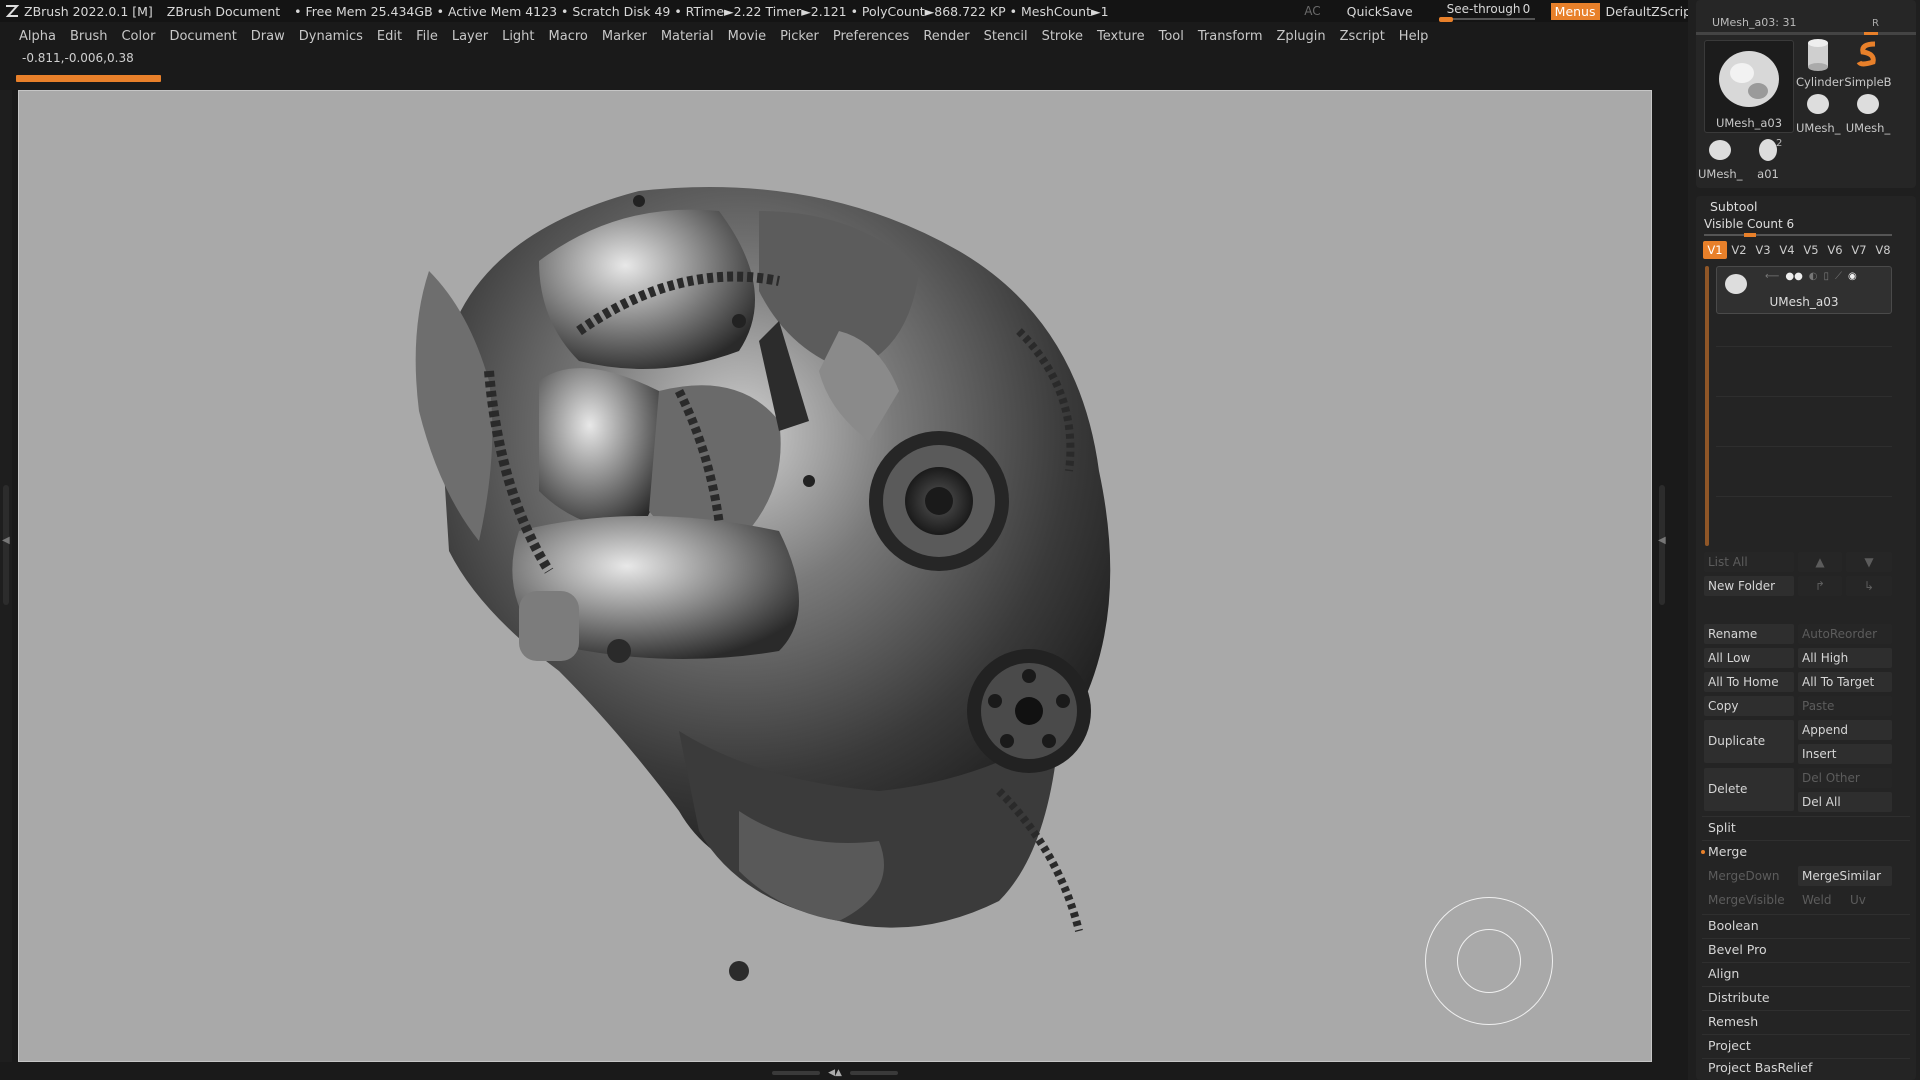 Image resolution: width=1920 pixels, height=1080 pixels. I want to click on menu-brush: Brush, so click(89, 36).